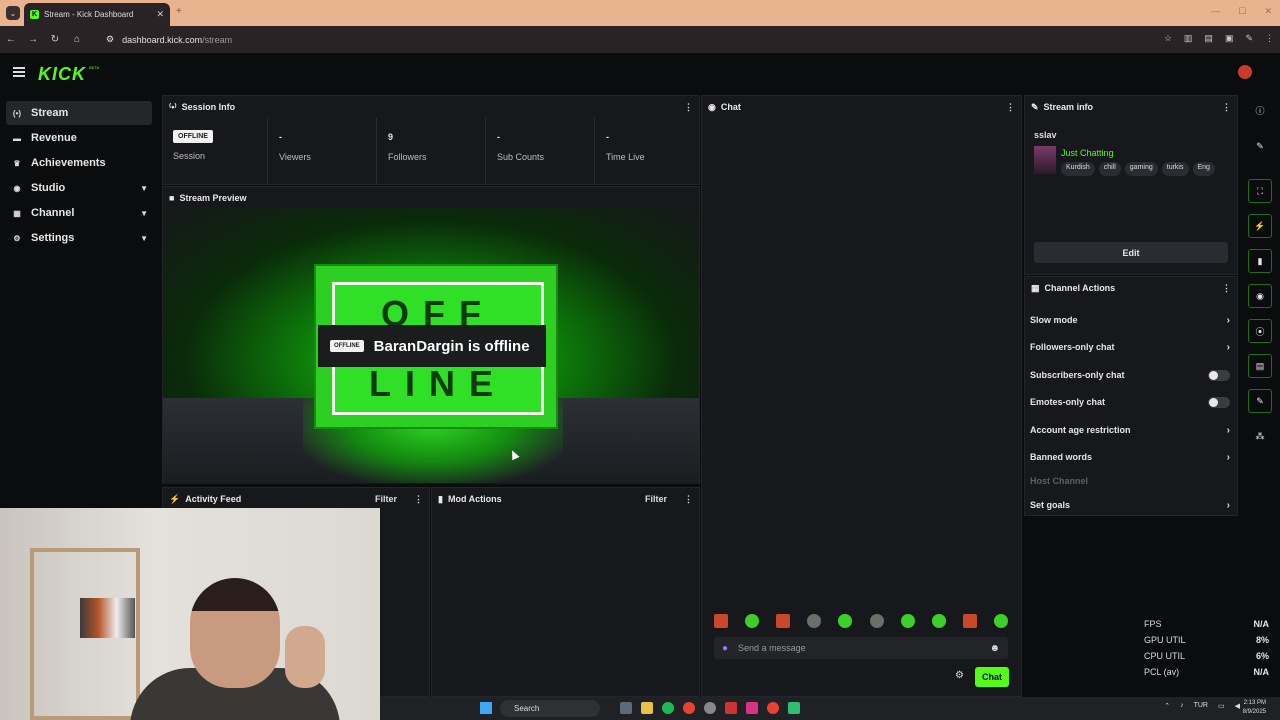 Image resolution: width=1280 pixels, height=720 pixels. What do you see at coordinates (1260, 296) in the screenshot?
I see `chat-icon: ◉` at bounding box center [1260, 296].